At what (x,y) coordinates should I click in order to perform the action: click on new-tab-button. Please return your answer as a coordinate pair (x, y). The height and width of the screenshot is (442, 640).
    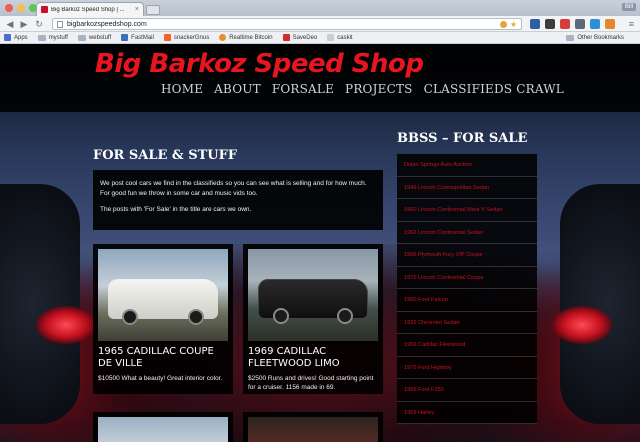
    Looking at the image, I should click on (153, 10).